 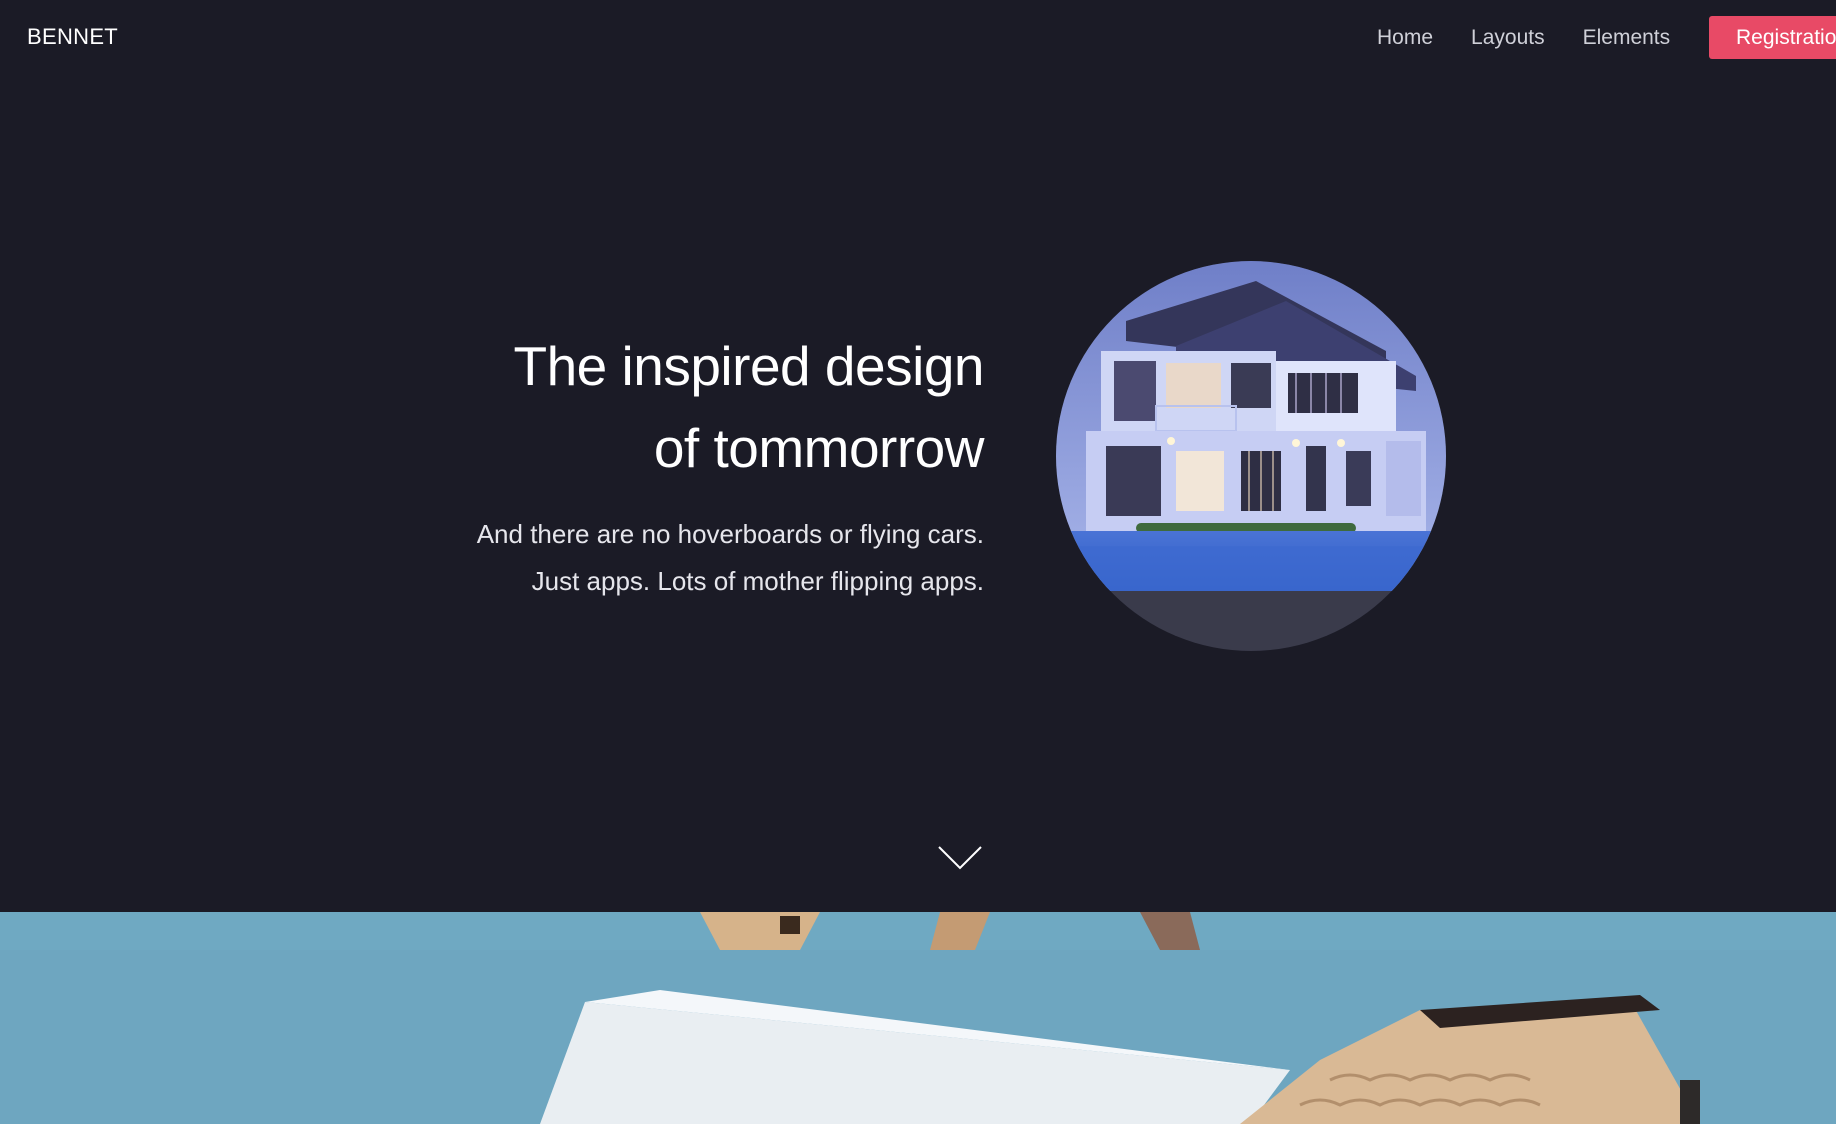 I want to click on hero-title-line-2: of tommorrow, so click(x=819, y=448).